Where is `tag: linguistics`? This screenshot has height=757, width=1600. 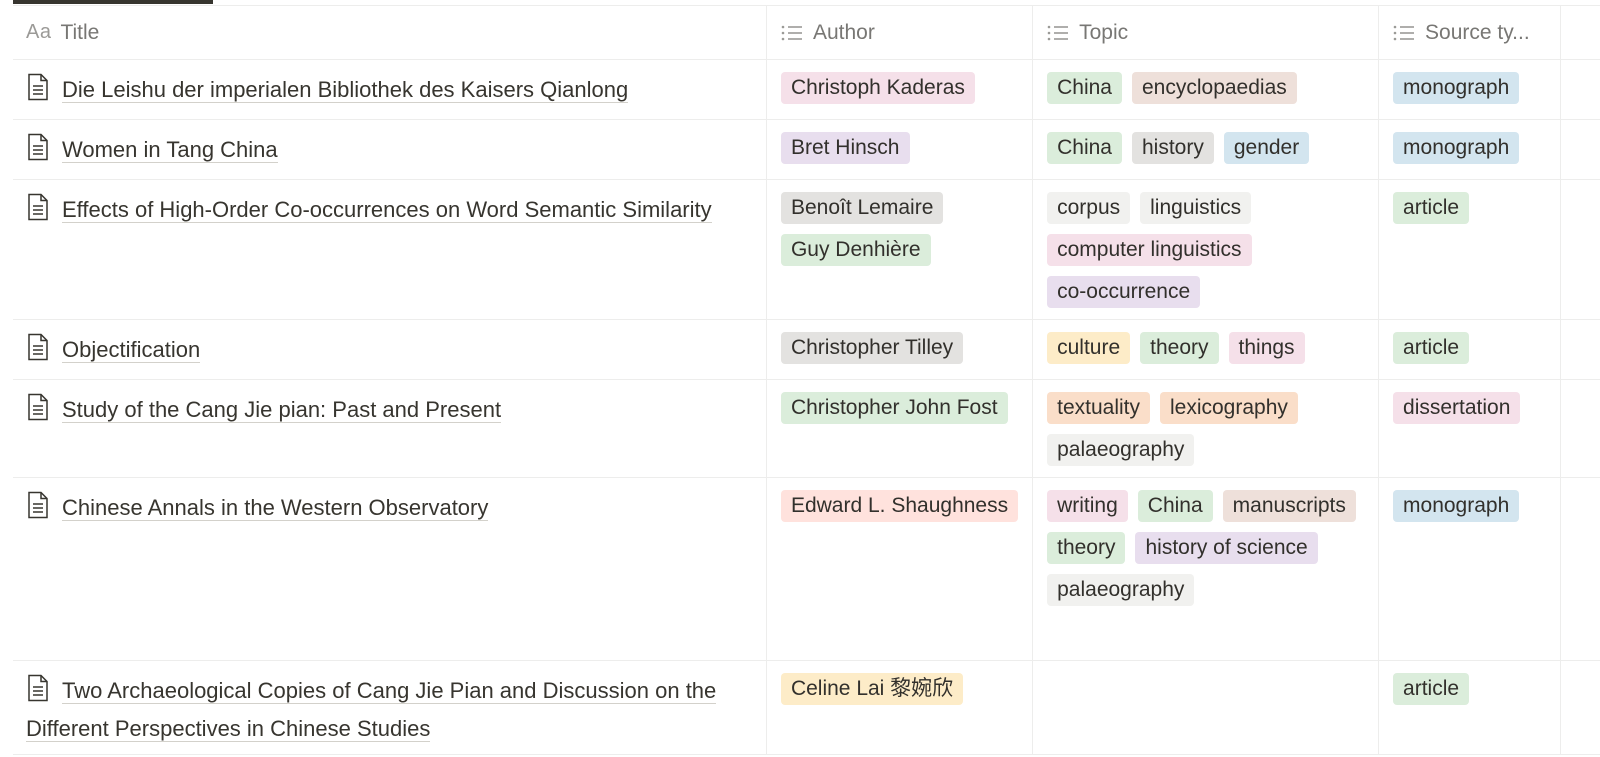
tag: linguistics is located at coordinates (1196, 208).